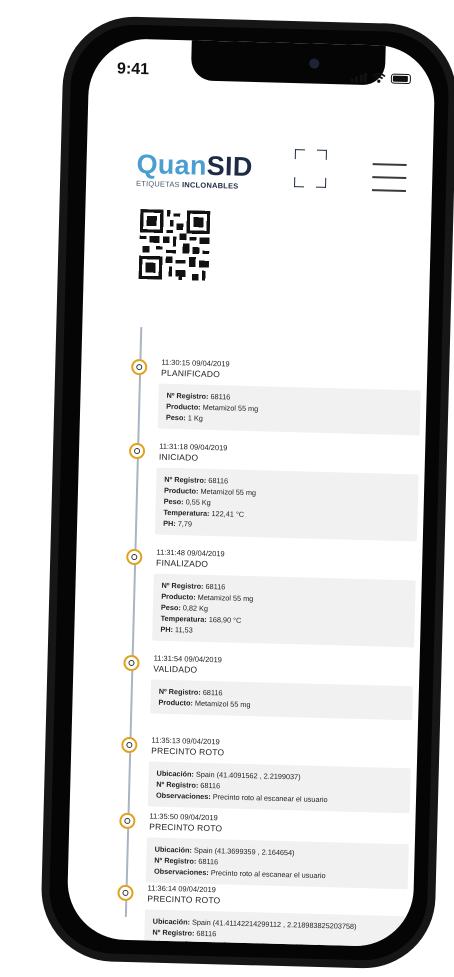  Describe the element at coordinates (178, 457) in the screenshot. I see `event-status: INICIADO` at that location.